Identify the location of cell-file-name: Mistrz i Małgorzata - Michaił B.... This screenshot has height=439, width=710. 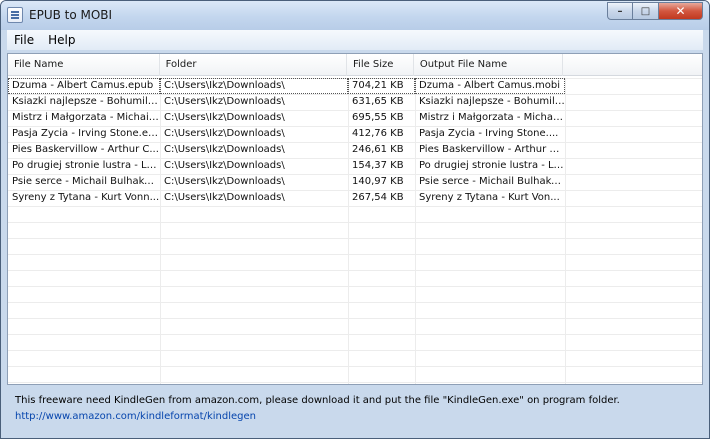
(86, 117).